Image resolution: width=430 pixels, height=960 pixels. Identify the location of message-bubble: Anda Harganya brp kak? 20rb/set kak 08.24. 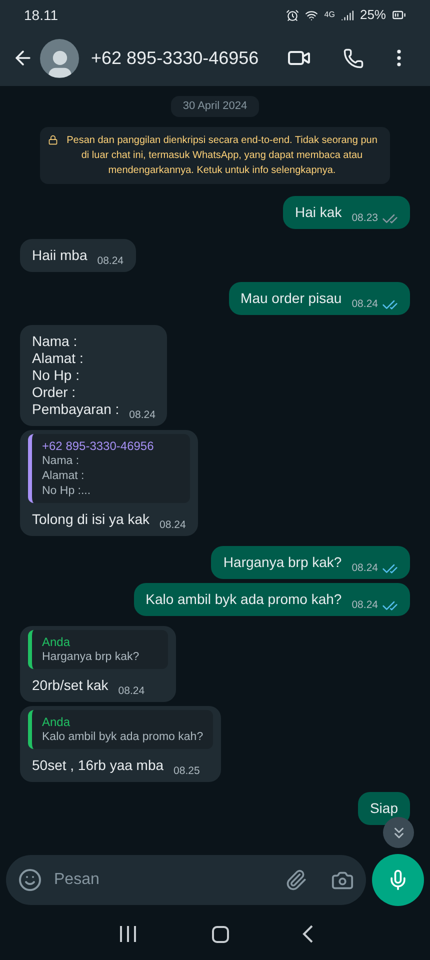
(98, 664).